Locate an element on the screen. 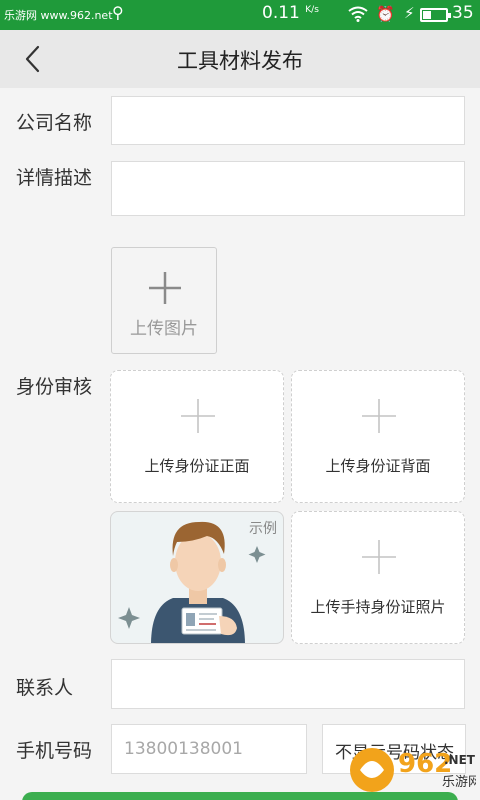 Image resolution: width=480 pixels, height=800 pixels. watermark-suffix: .NET is located at coordinates (460, 760).